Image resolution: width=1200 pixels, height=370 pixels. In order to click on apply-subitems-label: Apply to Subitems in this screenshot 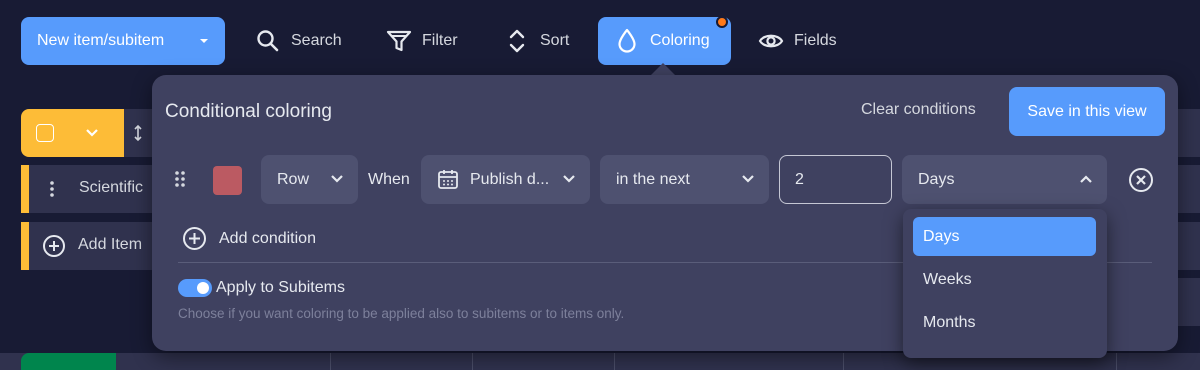, I will do `click(280, 287)`.